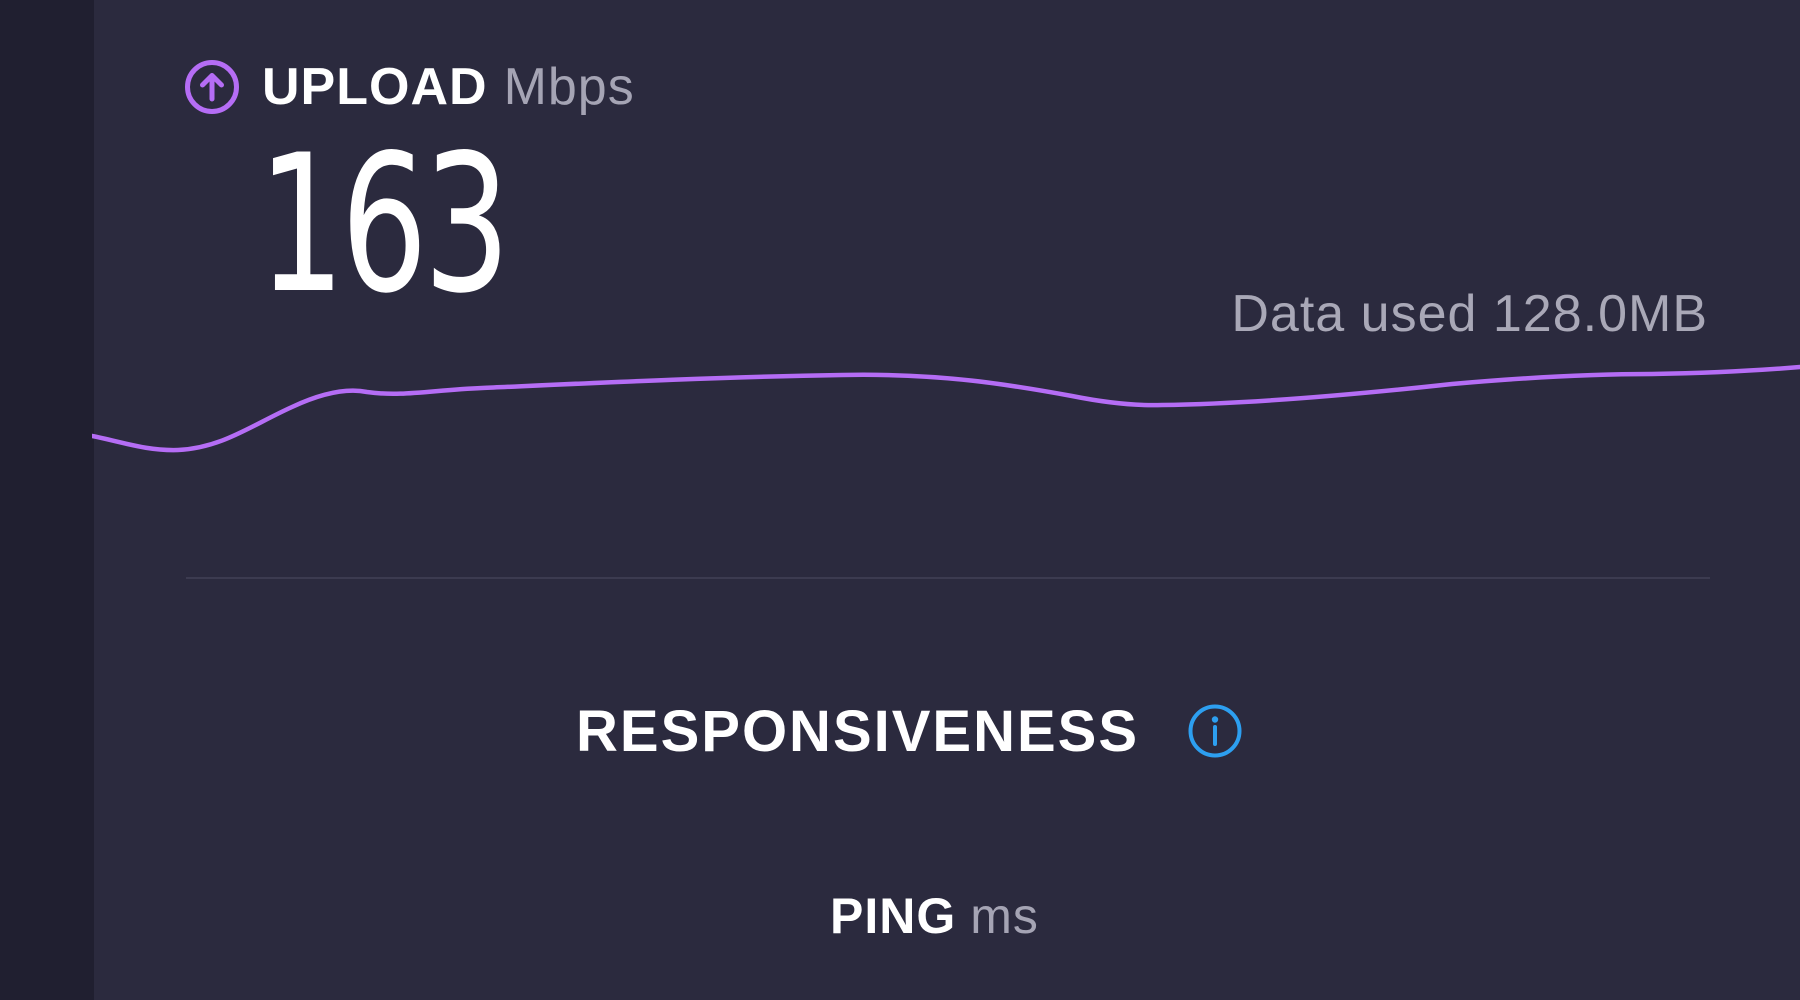 Image resolution: width=1800 pixels, height=1000 pixels. I want to click on info-icon, so click(1215, 731).